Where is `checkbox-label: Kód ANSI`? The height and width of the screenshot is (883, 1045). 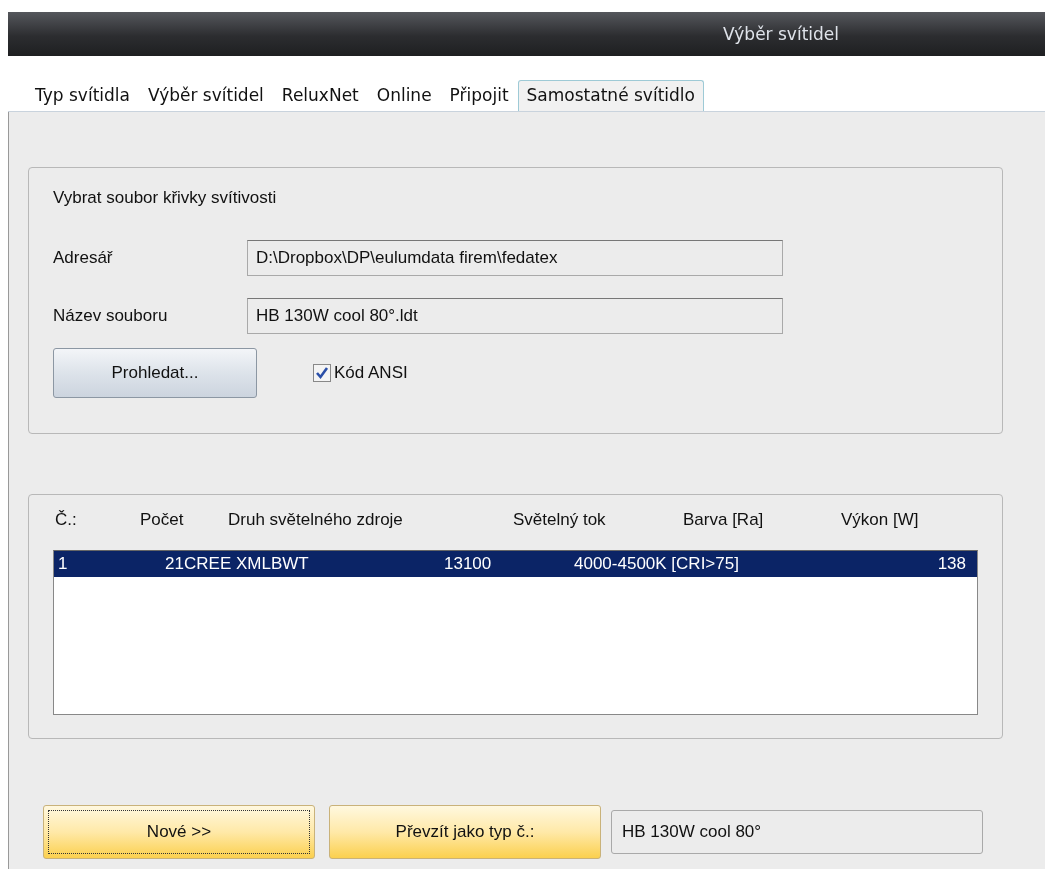 checkbox-label: Kód ANSI is located at coordinates (371, 373).